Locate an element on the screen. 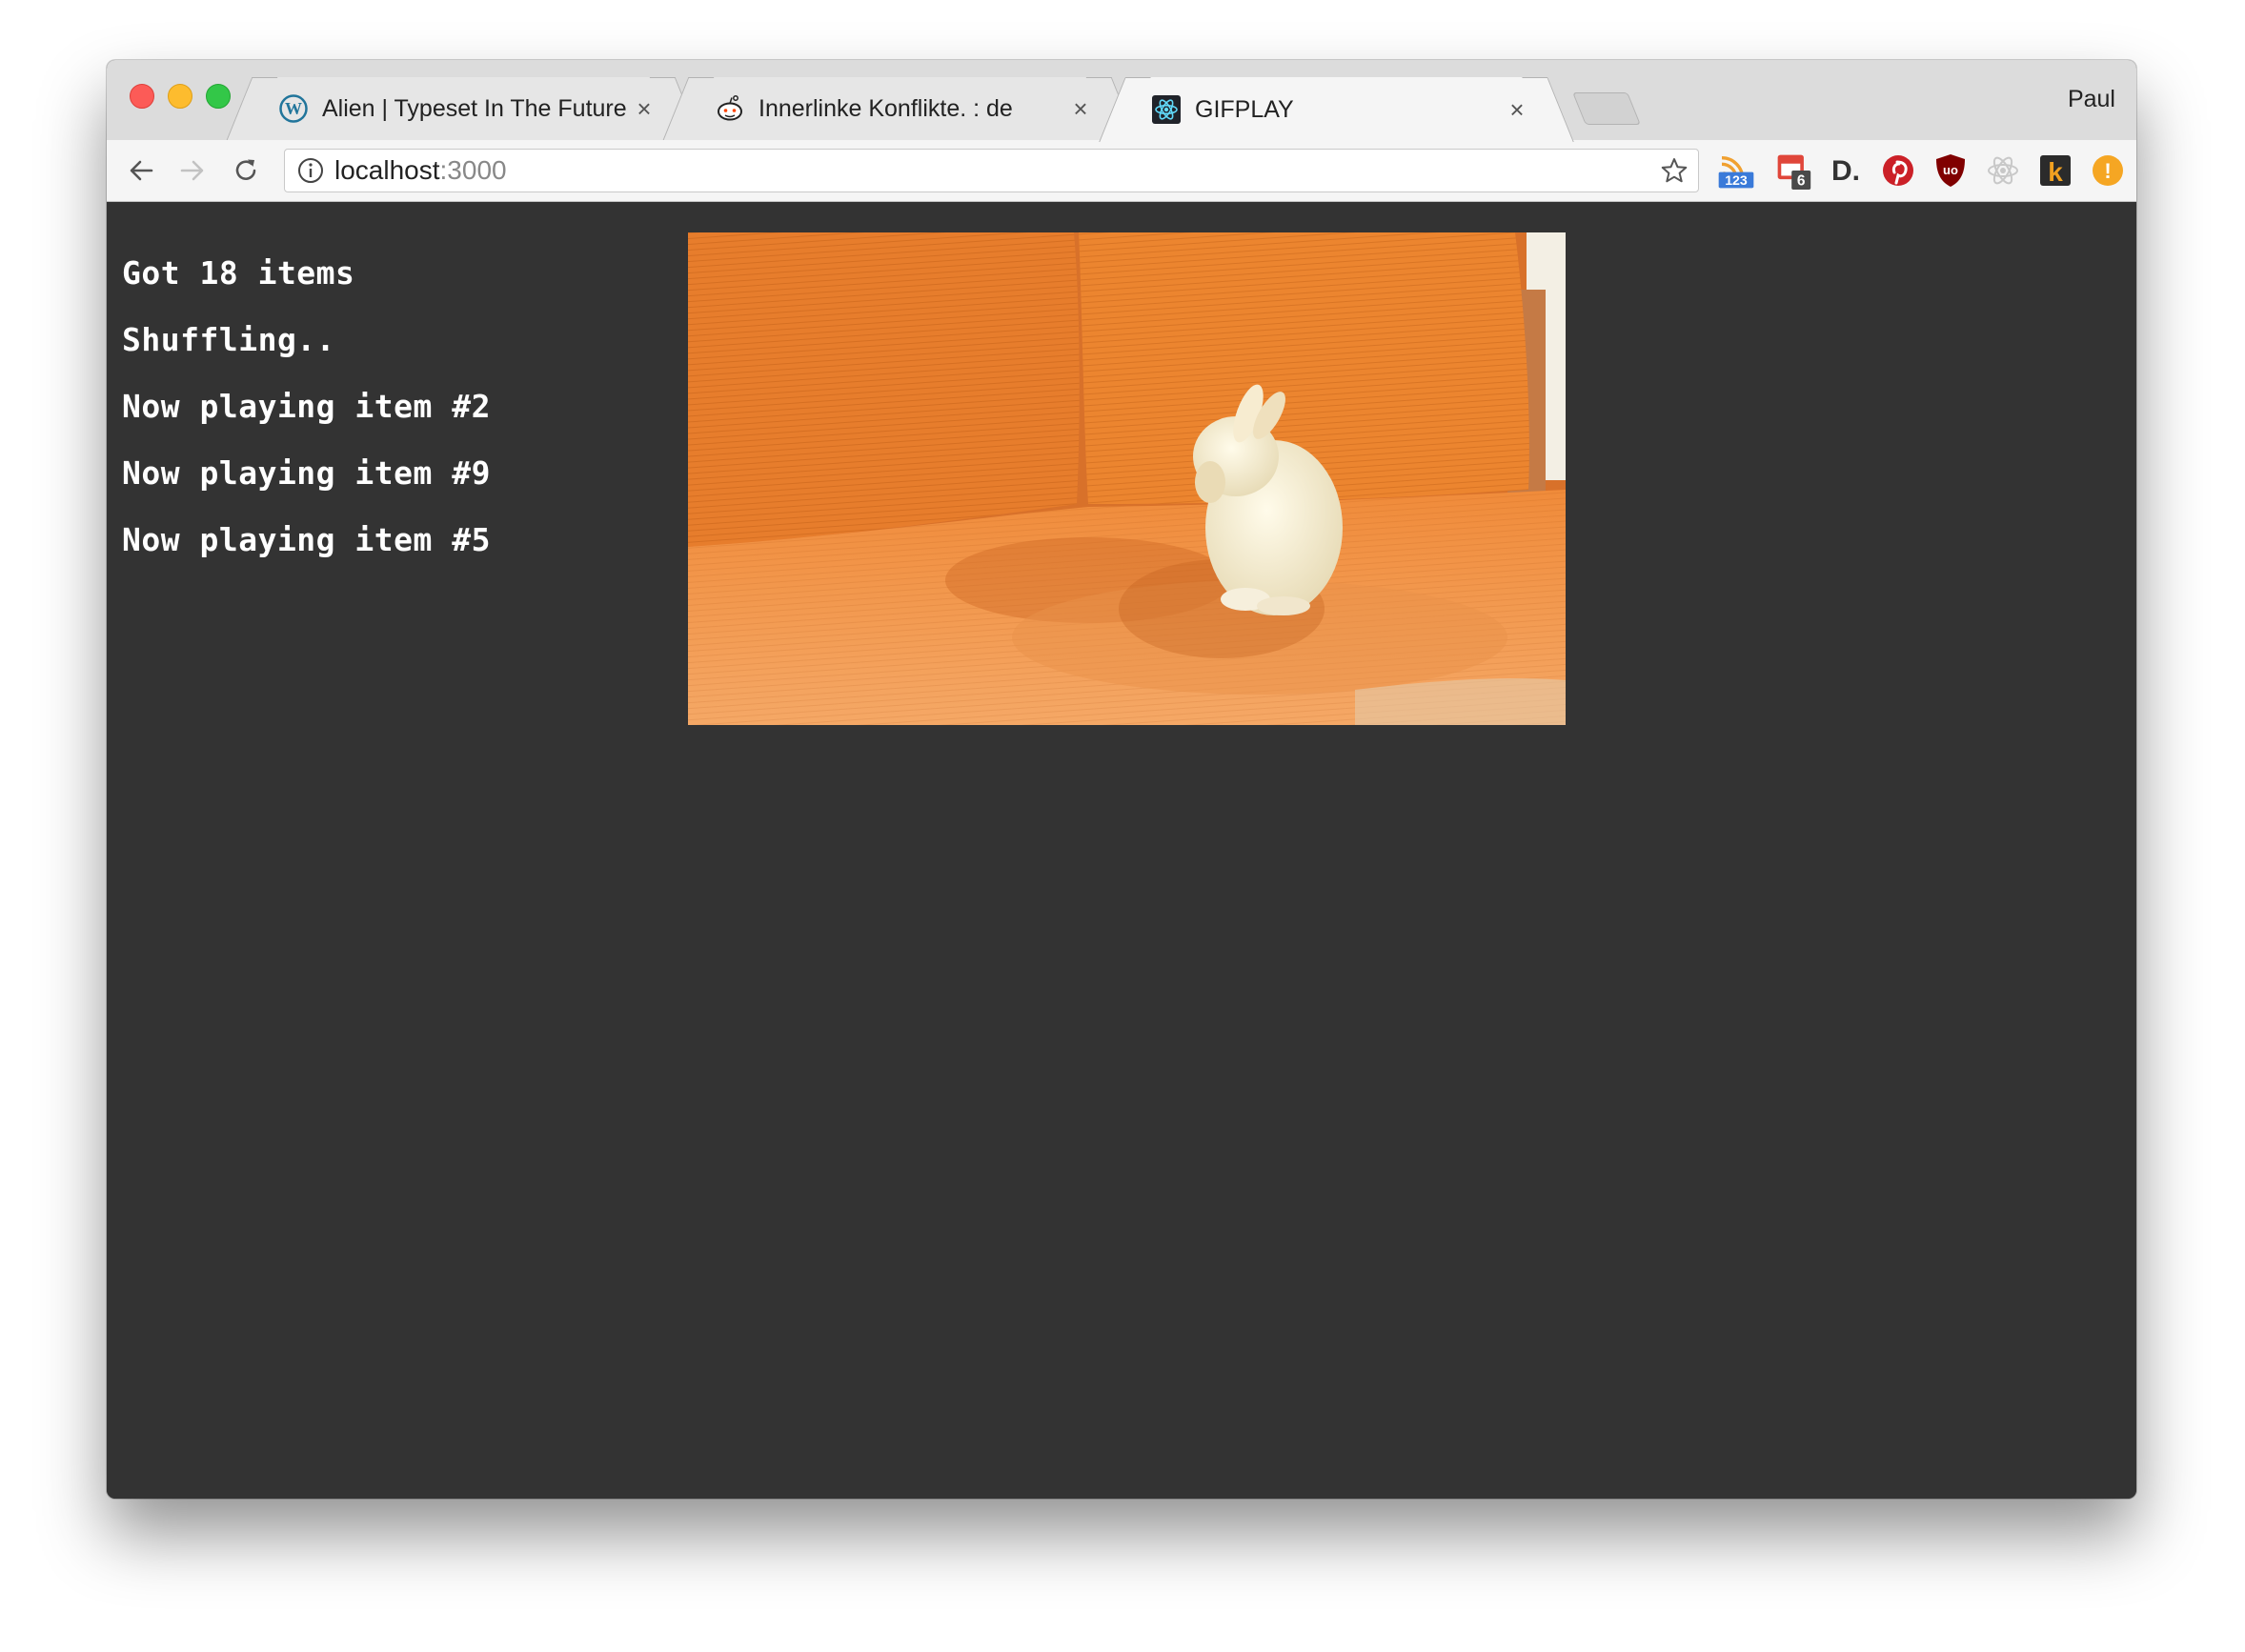 Image resolution: width=2245 pixels, height=1652 pixels. k-label: k is located at coordinates (2055, 172).